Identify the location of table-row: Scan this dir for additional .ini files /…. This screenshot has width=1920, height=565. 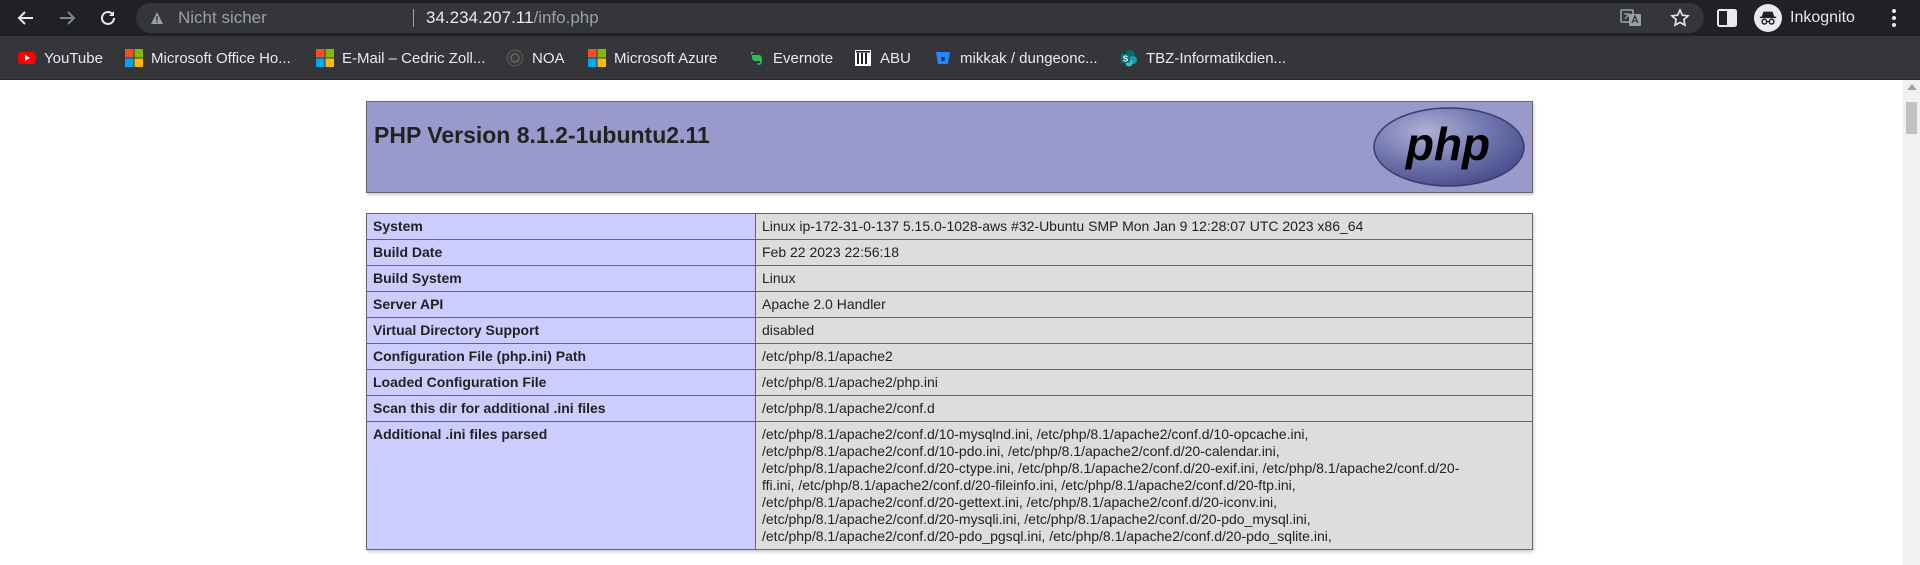
(949, 408).